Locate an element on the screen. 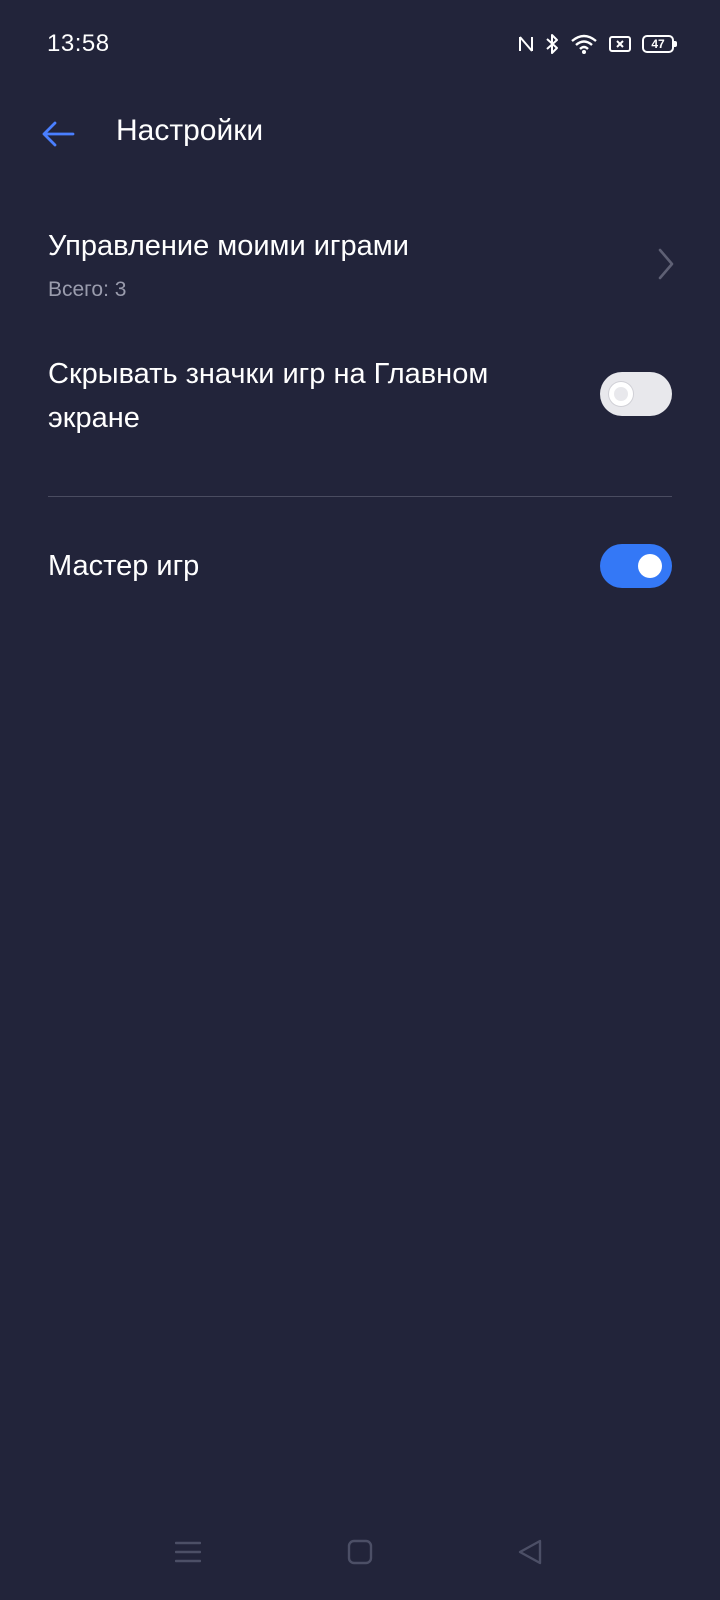 The height and width of the screenshot is (1600, 720). nav-home-button is located at coordinates (360, 1552).